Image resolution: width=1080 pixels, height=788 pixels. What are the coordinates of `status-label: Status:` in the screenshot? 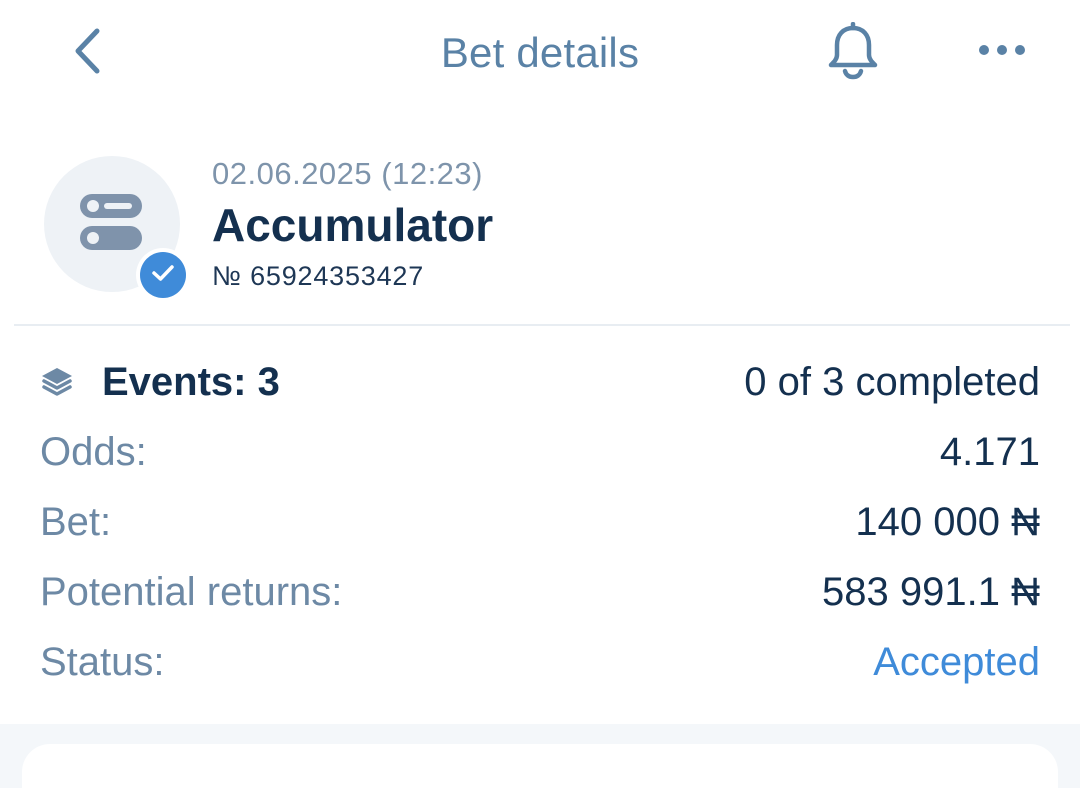 It's located at (102, 661).